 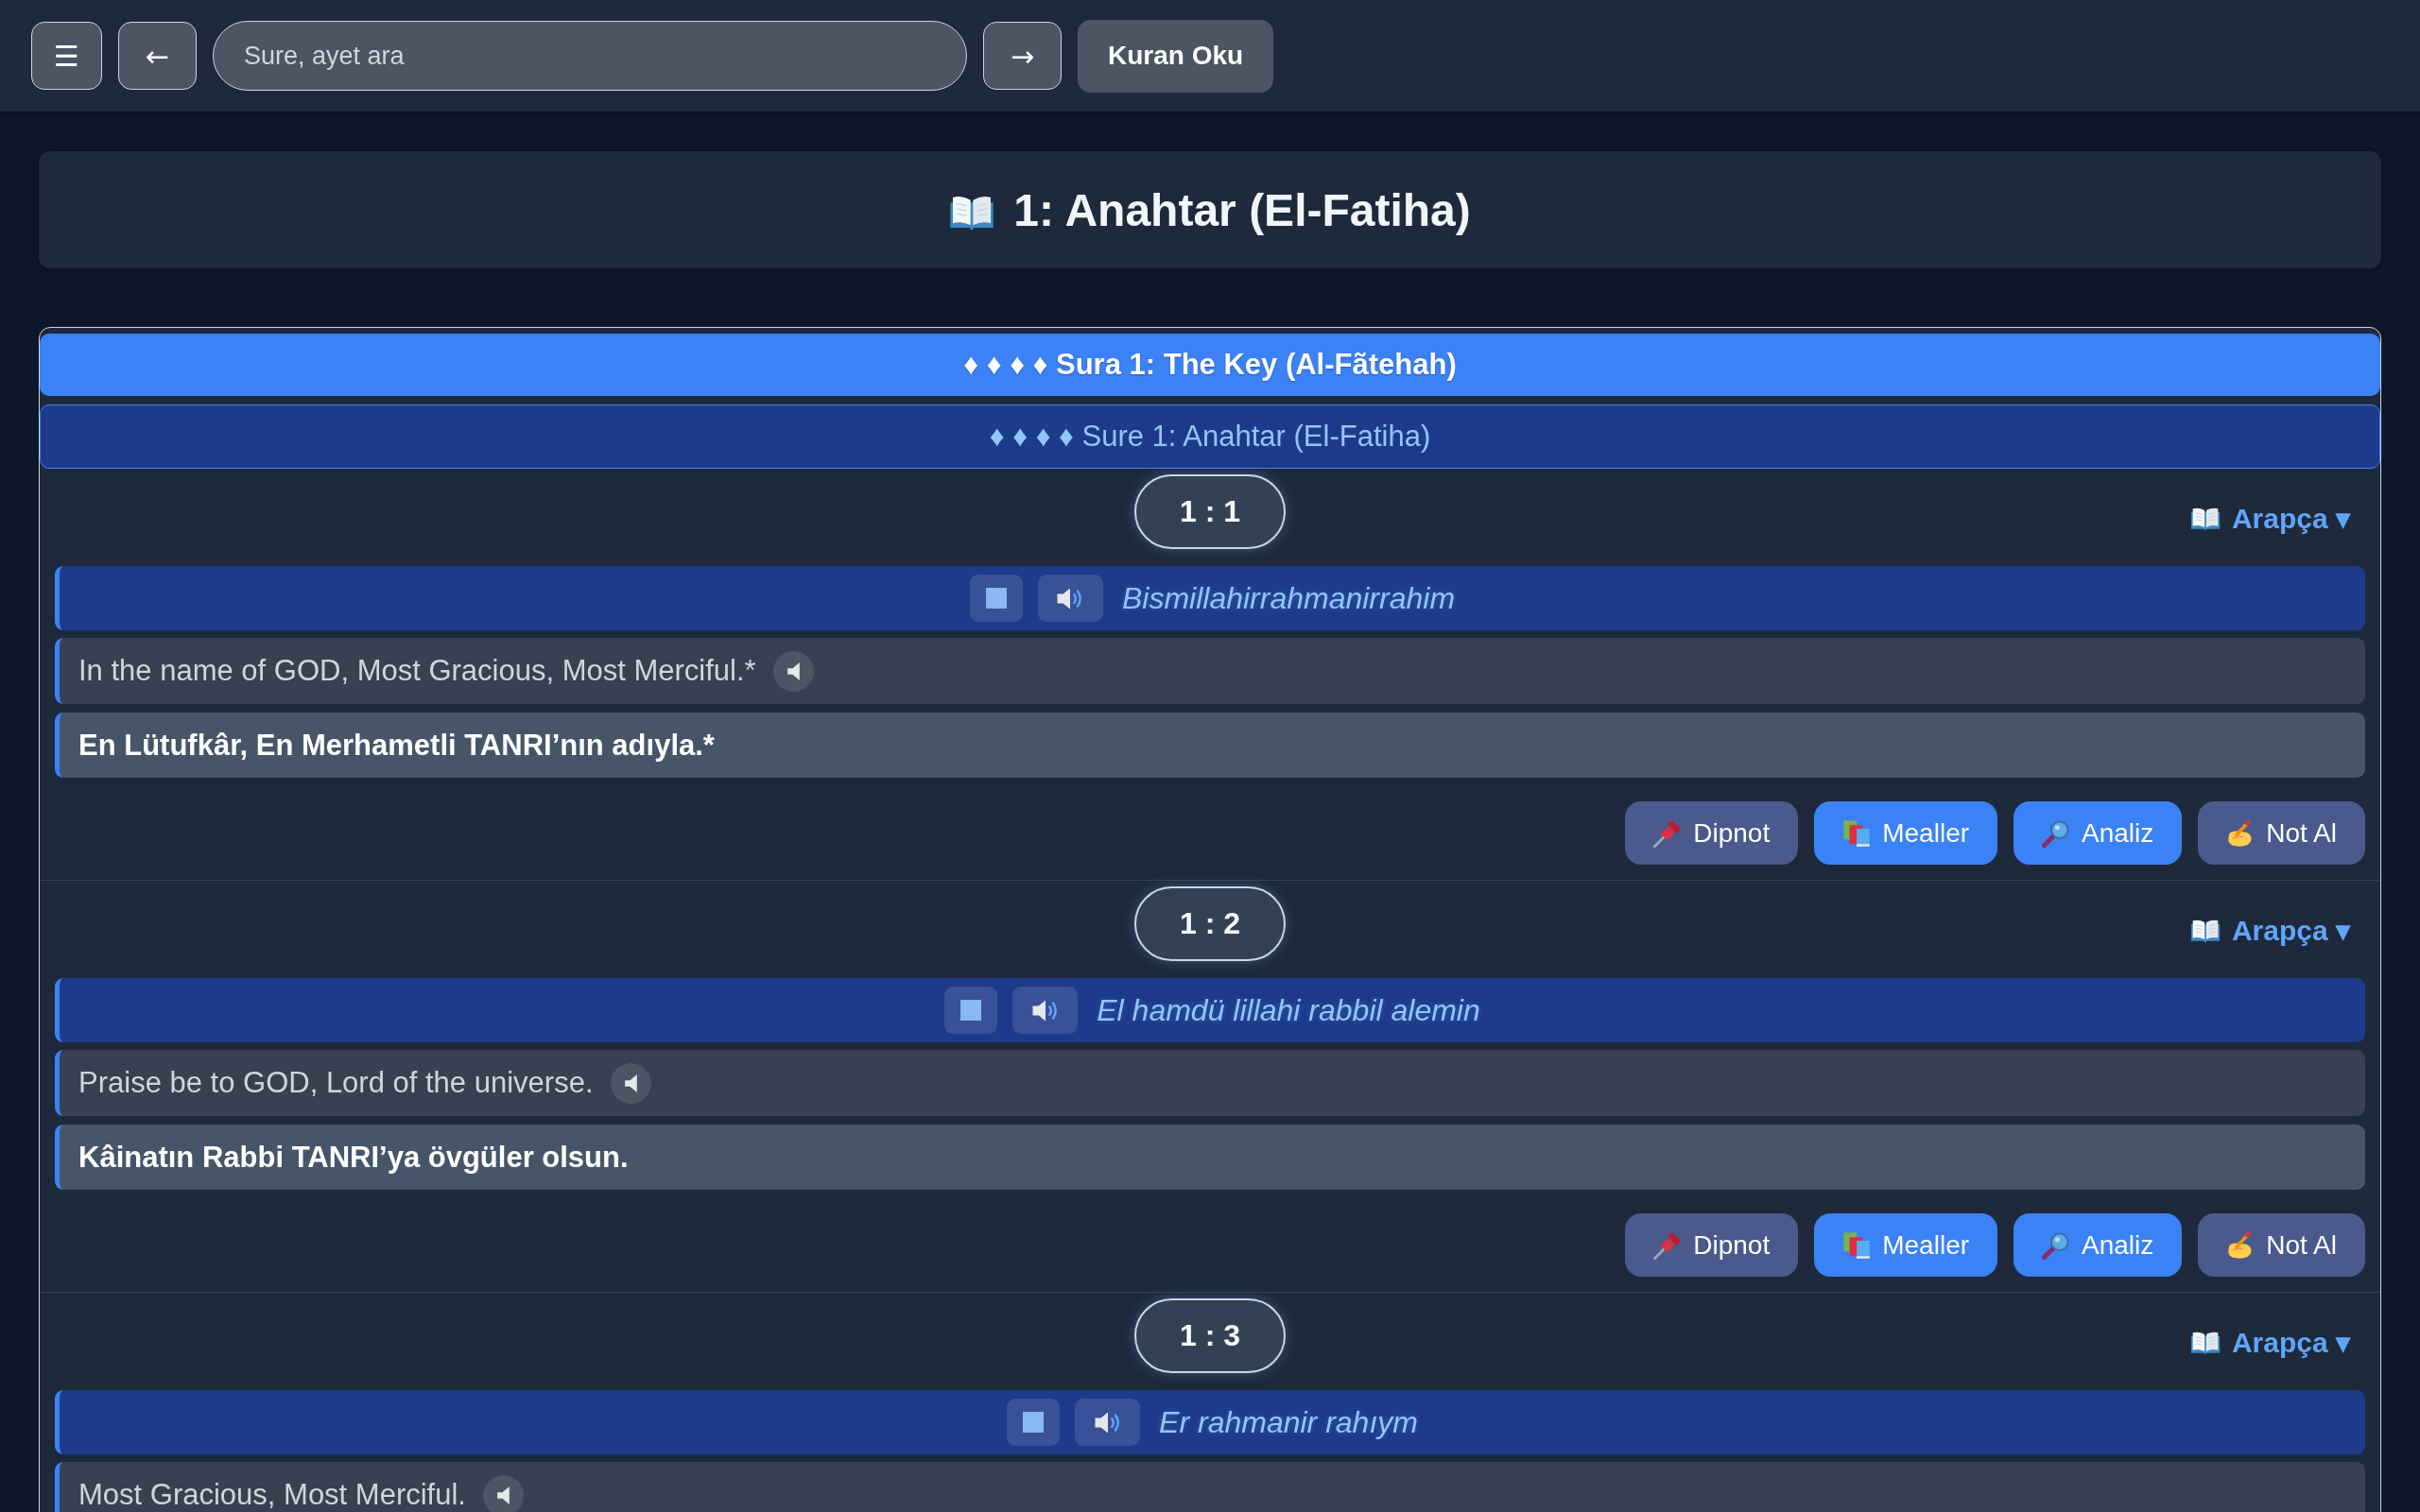 What do you see at coordinates (1210, 436) in the screenshot?
I see `sura-subheading: ♦ ♦ ♦ ♦ Sure 1: Anahtar (El-Fatiha)` at bounding box center [1210, 436].